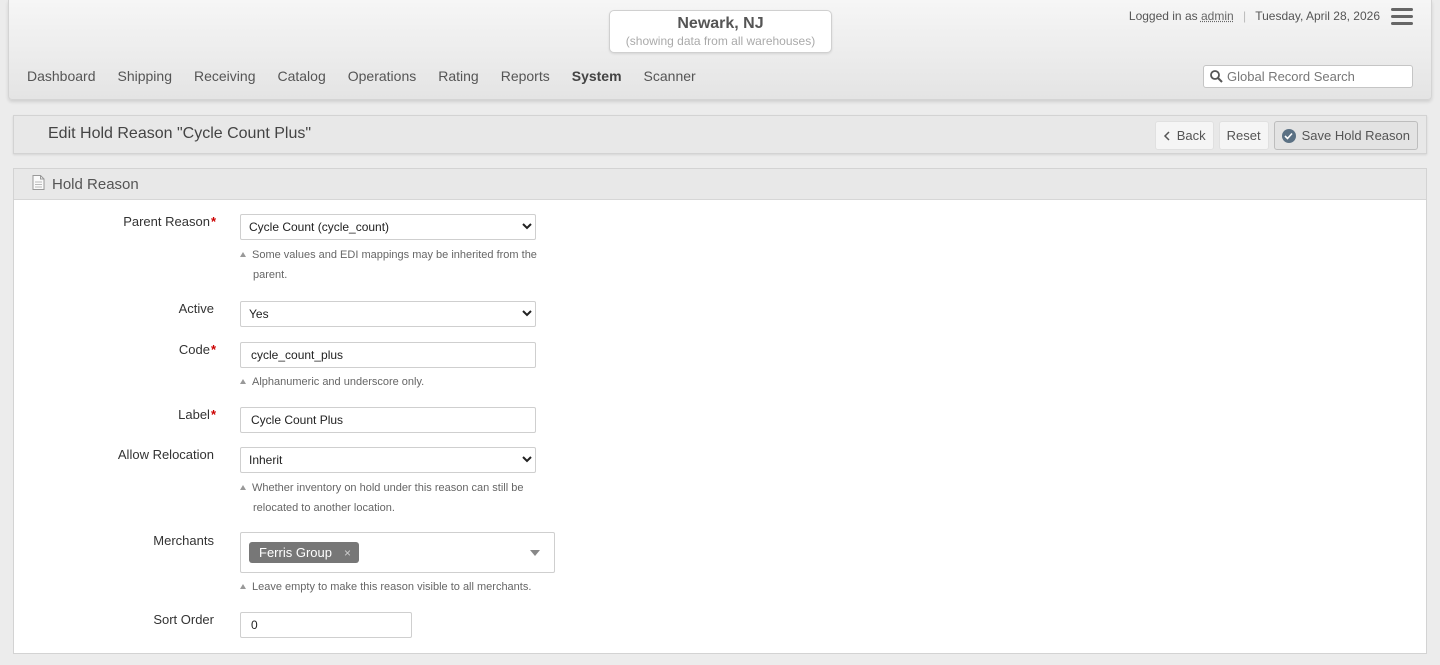  I want to click on active-label: Active, so click(196, 308).